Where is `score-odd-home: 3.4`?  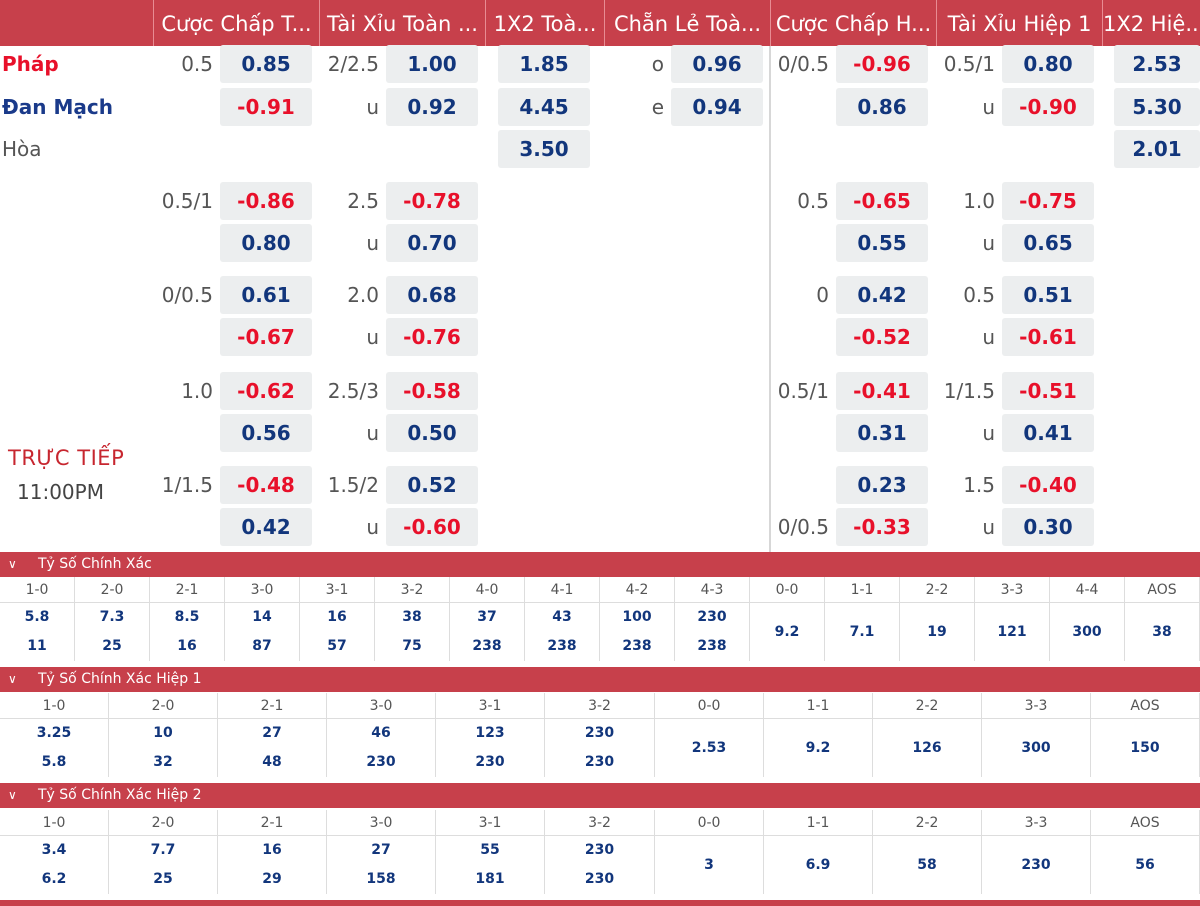
score-odd-home: 3.4 is located at coordinates (54, 850).